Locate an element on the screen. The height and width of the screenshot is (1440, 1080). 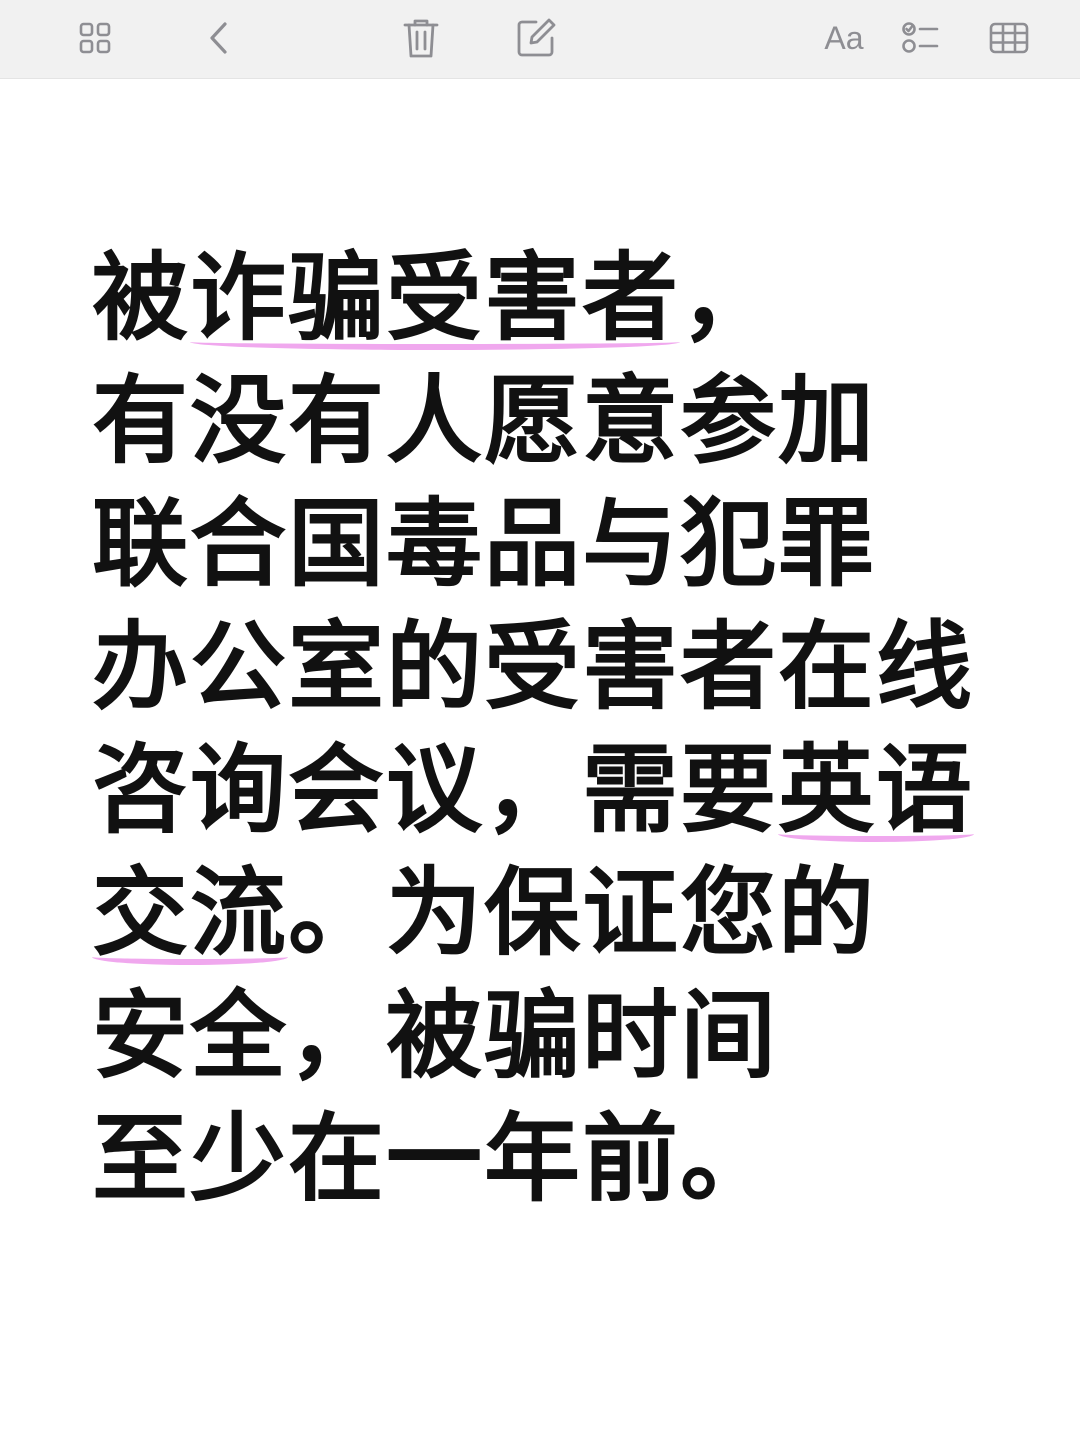
note-text: 。为保证您的 is located at coordinates (582, 913).